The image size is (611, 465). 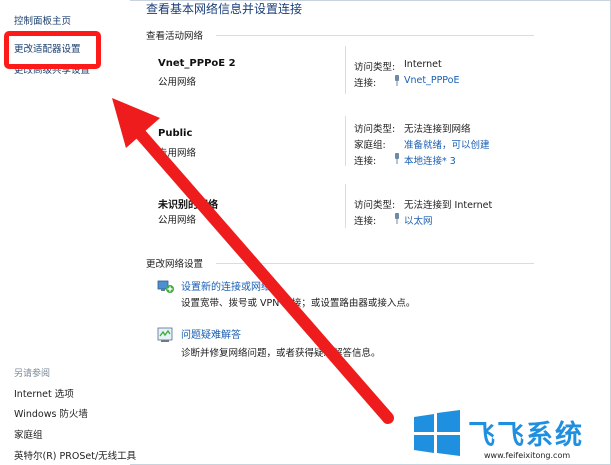 I want to click on dialup-connection-icon, so click(x=397, y=80).